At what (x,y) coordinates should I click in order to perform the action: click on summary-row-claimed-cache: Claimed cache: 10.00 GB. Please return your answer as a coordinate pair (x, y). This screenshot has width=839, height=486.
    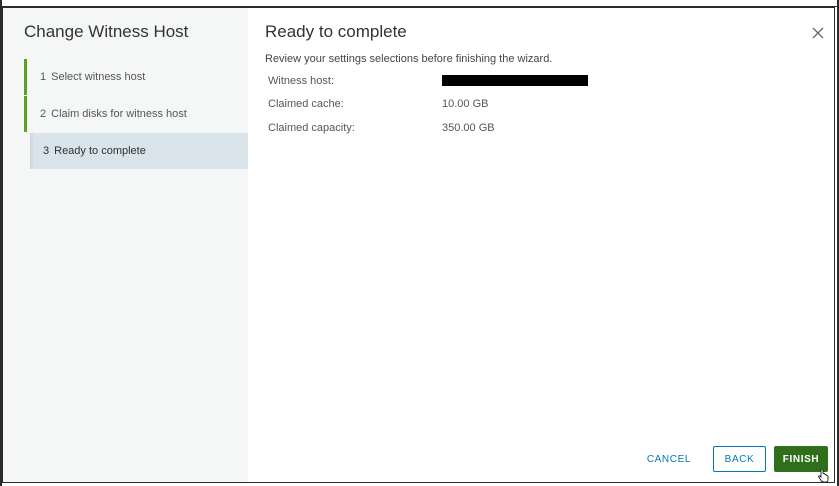
    Looking at the image, I should click on (428, 105).